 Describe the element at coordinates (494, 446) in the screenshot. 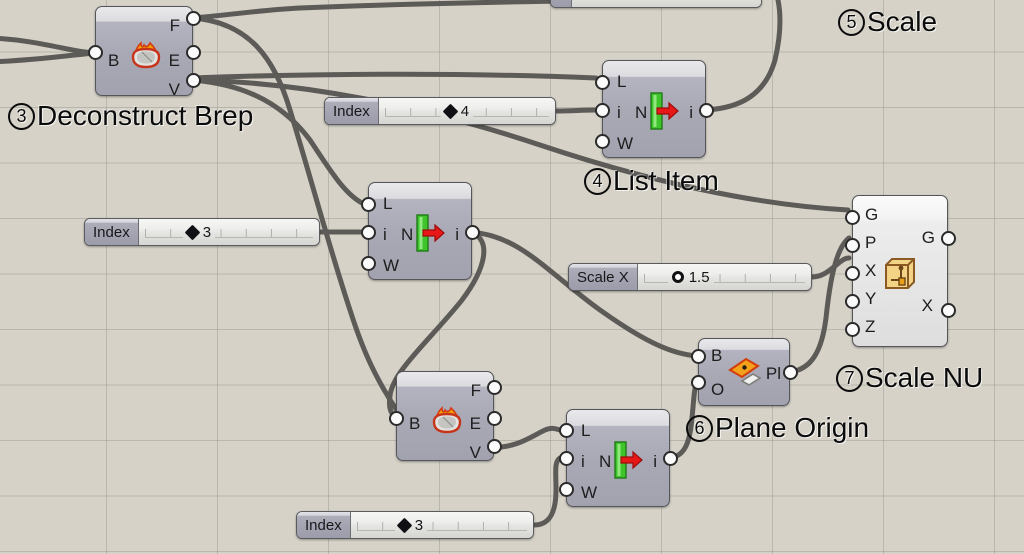

I see `grip-brep-bottom-out-v` at that location.